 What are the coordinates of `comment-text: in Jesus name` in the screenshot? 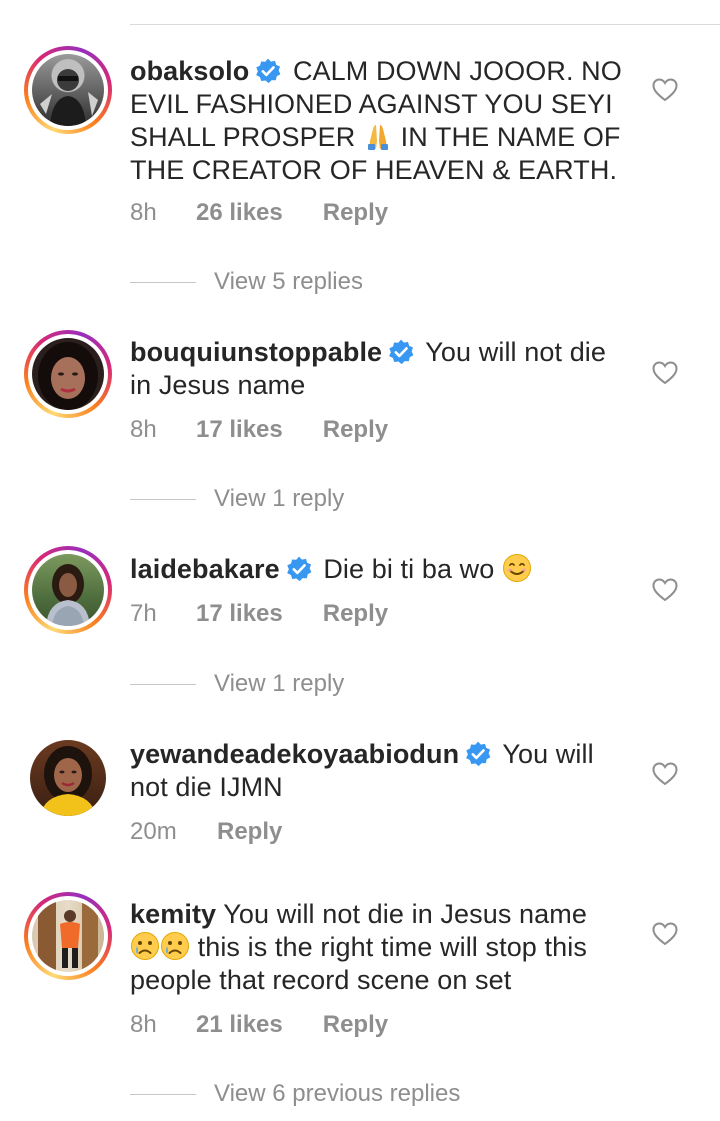 It's located at (218, 385).